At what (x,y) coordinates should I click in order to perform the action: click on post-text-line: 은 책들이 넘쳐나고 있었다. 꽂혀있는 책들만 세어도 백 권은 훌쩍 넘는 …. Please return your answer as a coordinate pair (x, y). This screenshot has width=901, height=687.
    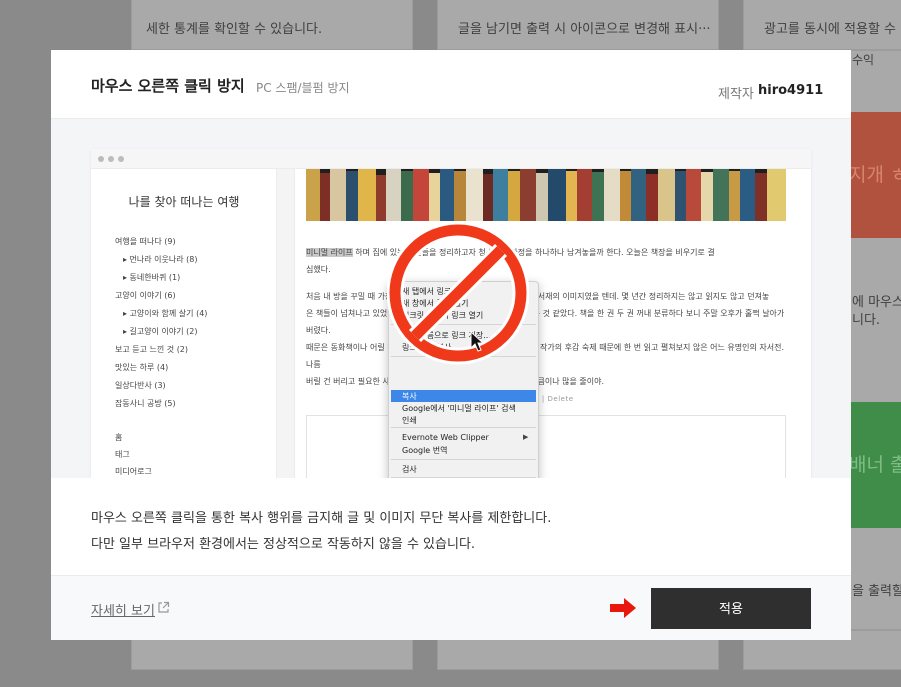
    Looking at the image, I should click on (545, 322).